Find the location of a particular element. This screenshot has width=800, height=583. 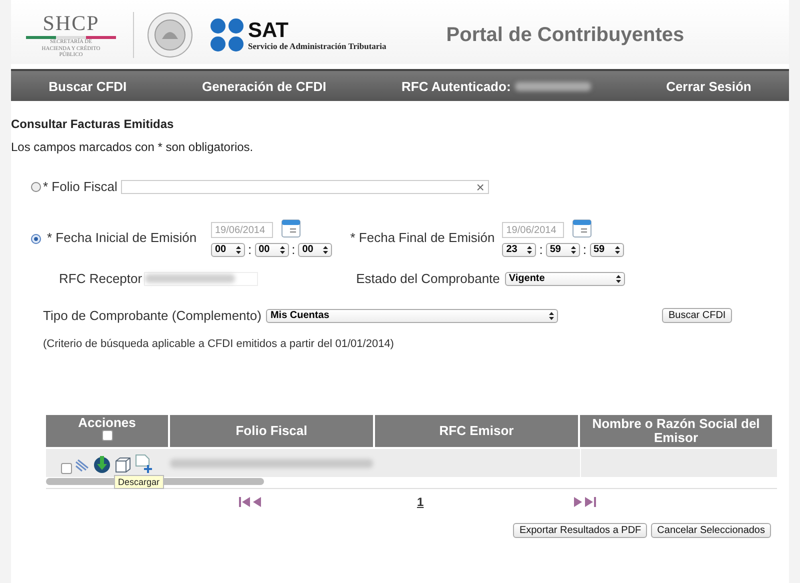

tooltip: Descargar is located at coordinates (139, 482).